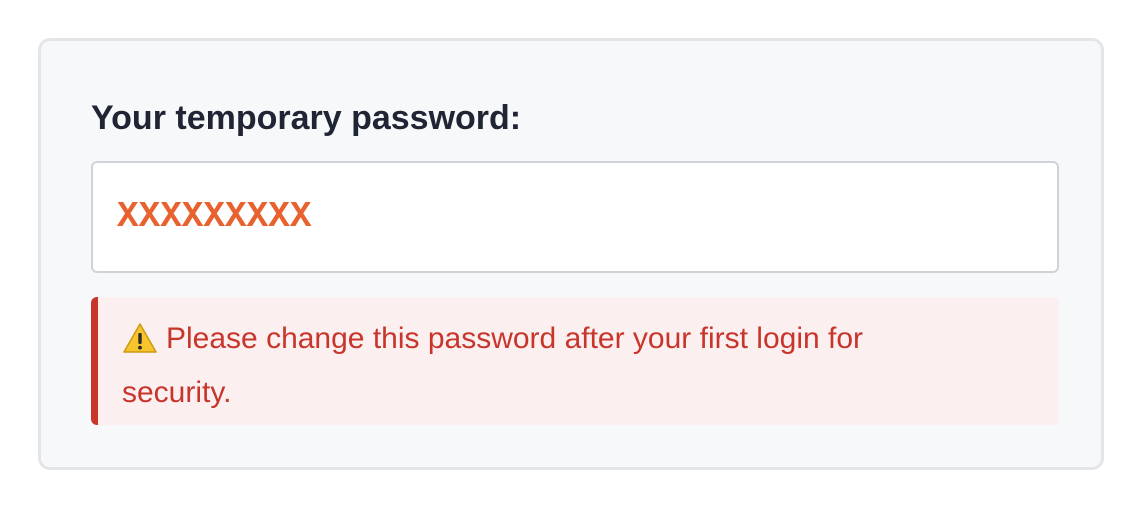 The width and height of the screenshot is (1142, 514). What do you see at coordinates (306, 118) in the screenshot?
I see `card-heading: Your temporary password:` at bounding box center [306, 118].